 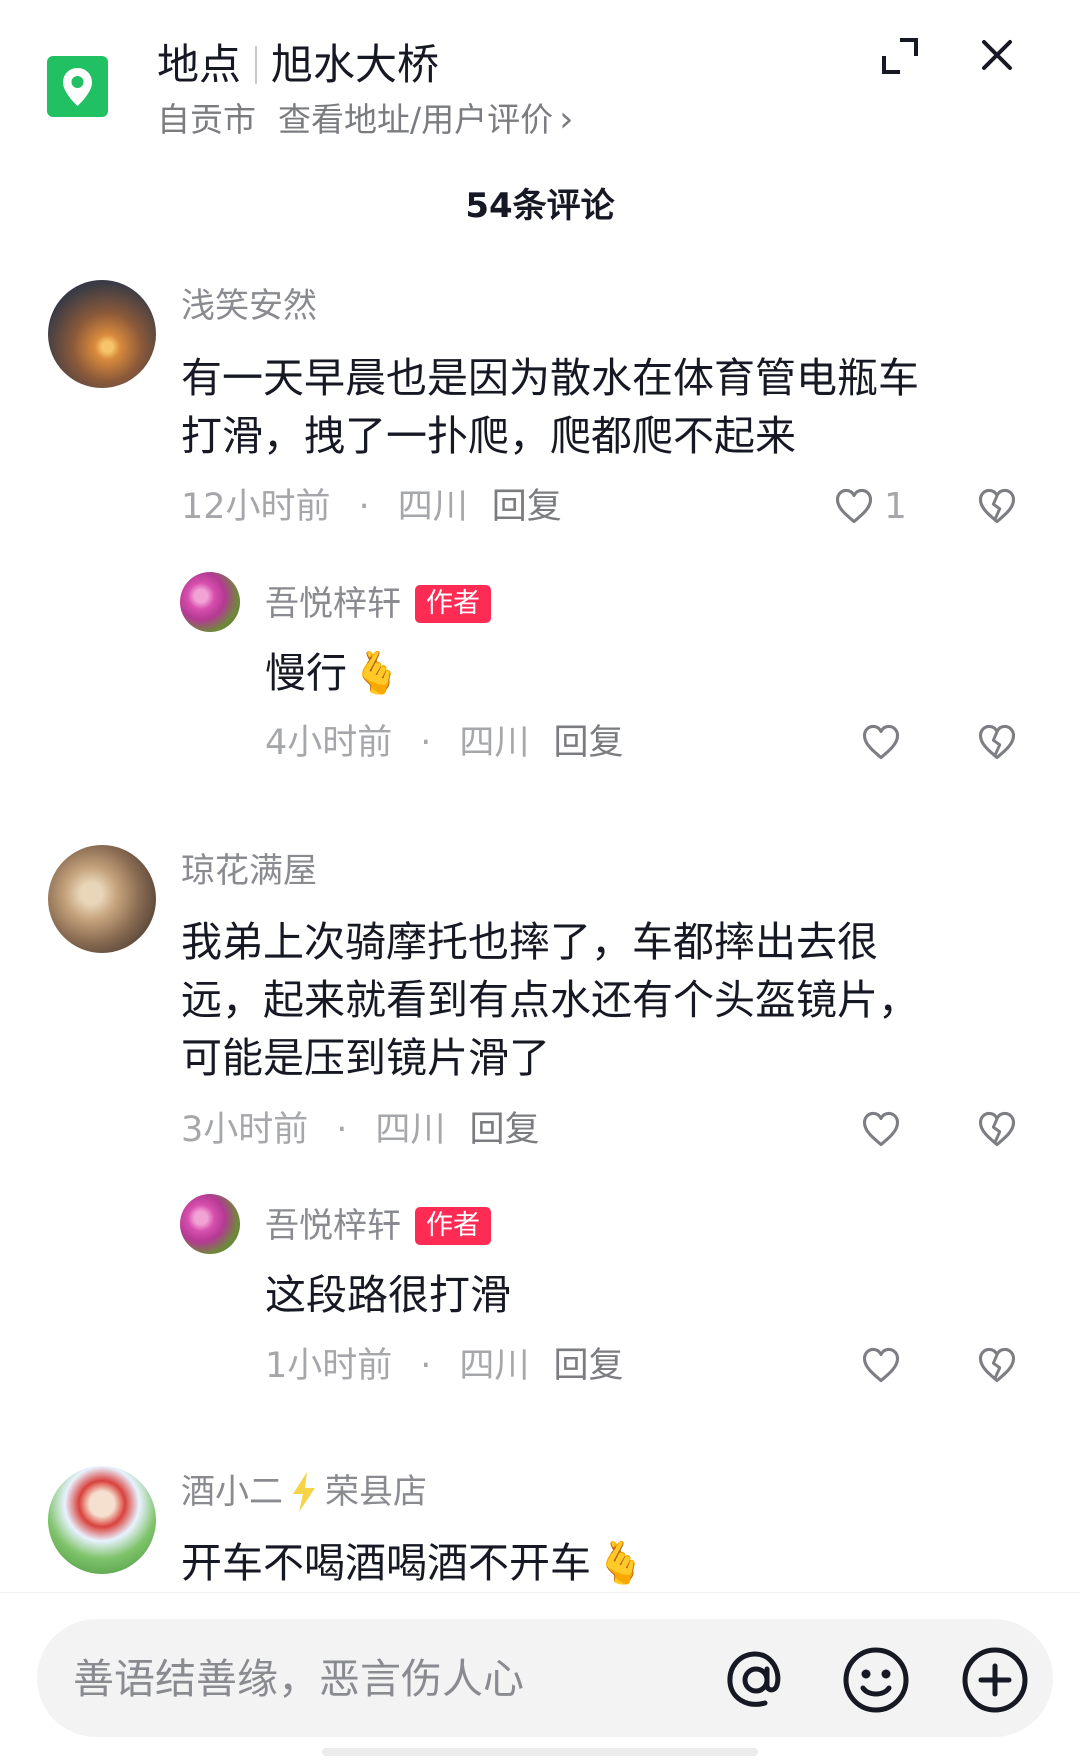 I want to click on view-address-link: 查看地址/用户评价, so click(x=415, y=120).